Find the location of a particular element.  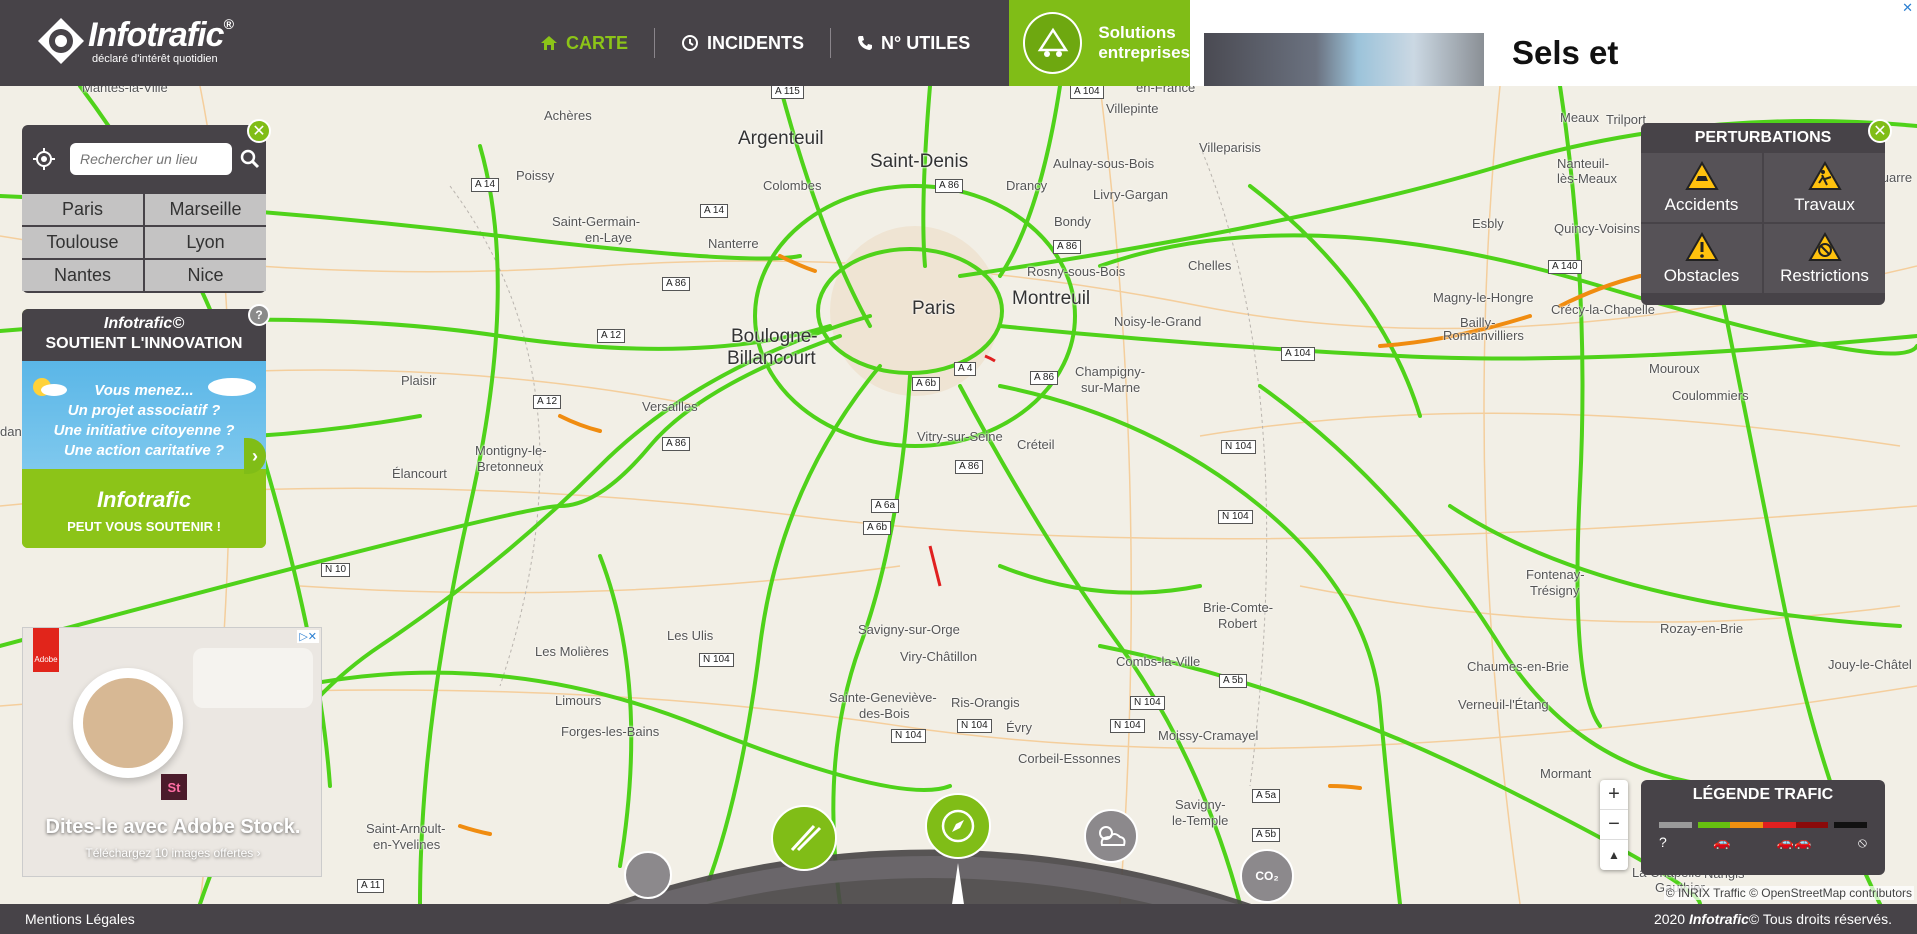

co2-icon: CO₂ is located at coordinates (1267, 876).